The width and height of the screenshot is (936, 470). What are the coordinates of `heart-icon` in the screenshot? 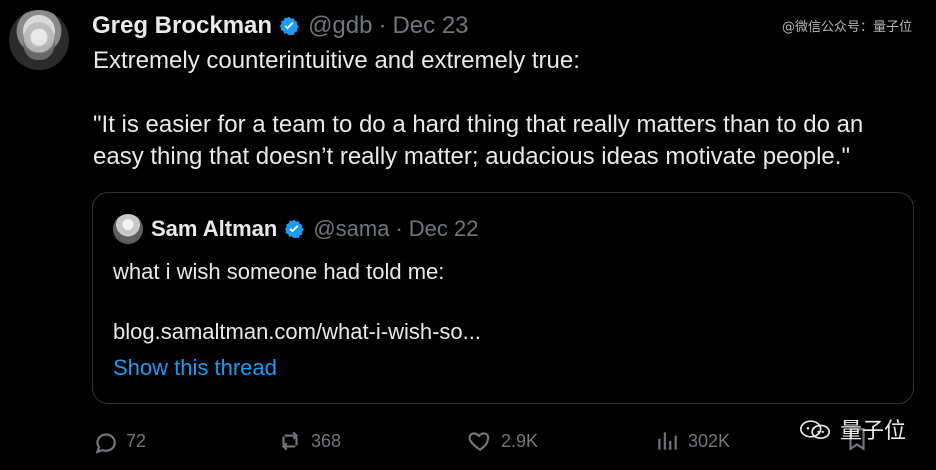 It's located at (479, 441).